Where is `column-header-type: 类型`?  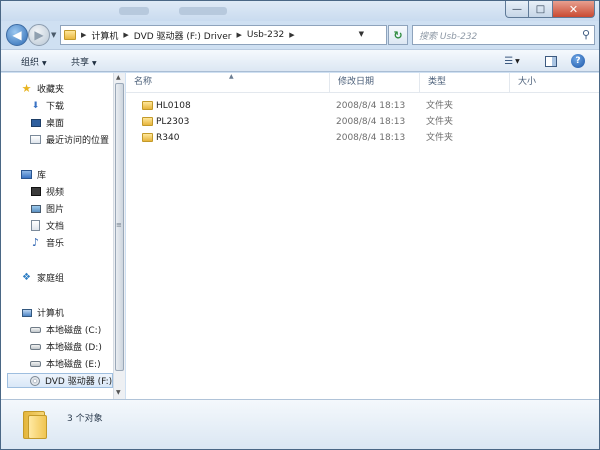 column-header-type: 类型 is located at coordinates (465, 83).